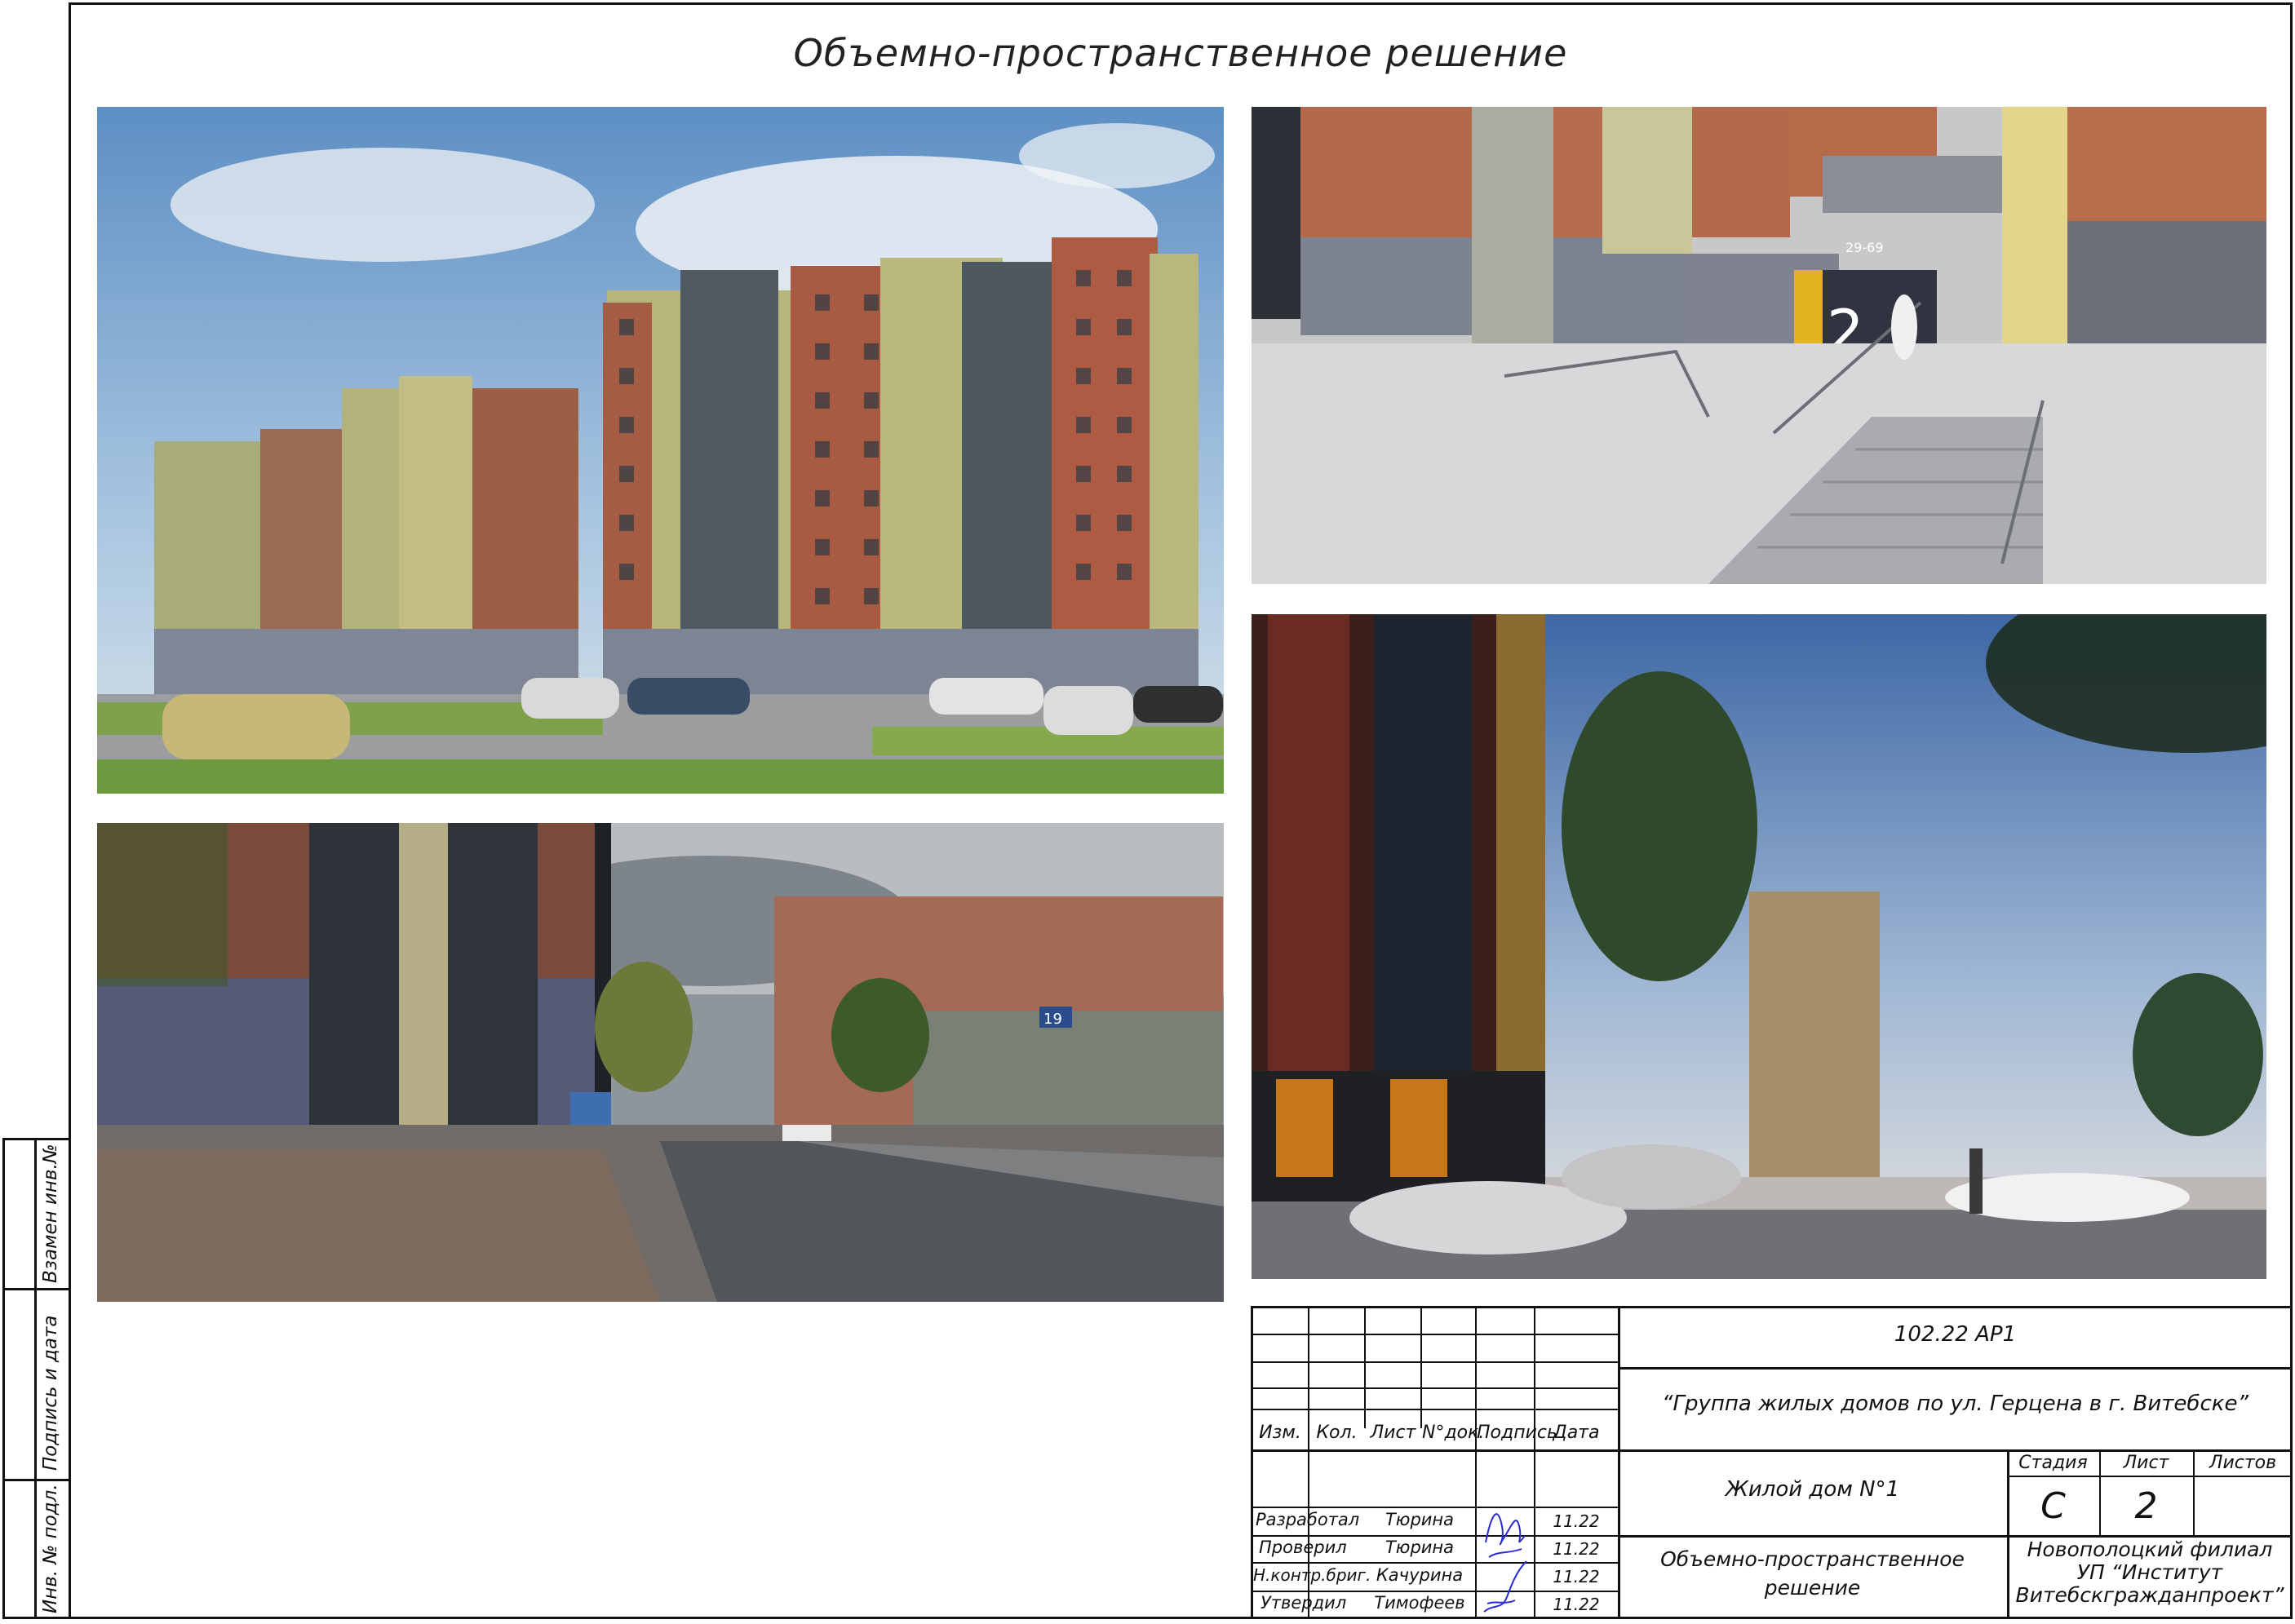 The image size is (2295, 1624). What do you see at coordinates (1864, 247) in the screenshot?
I see `entrance-range-label: 29-69` at bounding box center [1864, 247].